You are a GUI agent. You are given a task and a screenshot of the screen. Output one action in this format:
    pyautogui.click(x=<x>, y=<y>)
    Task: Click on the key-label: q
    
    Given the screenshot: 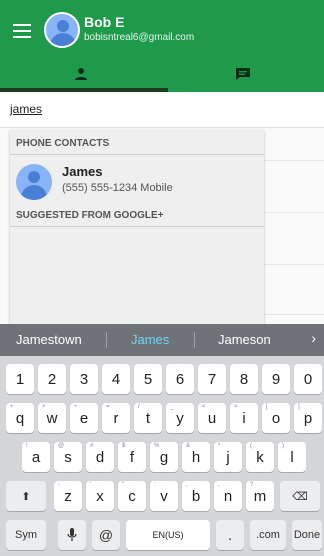 What is the action you would take?
    pyautogui.click(x=20, y=418)
    